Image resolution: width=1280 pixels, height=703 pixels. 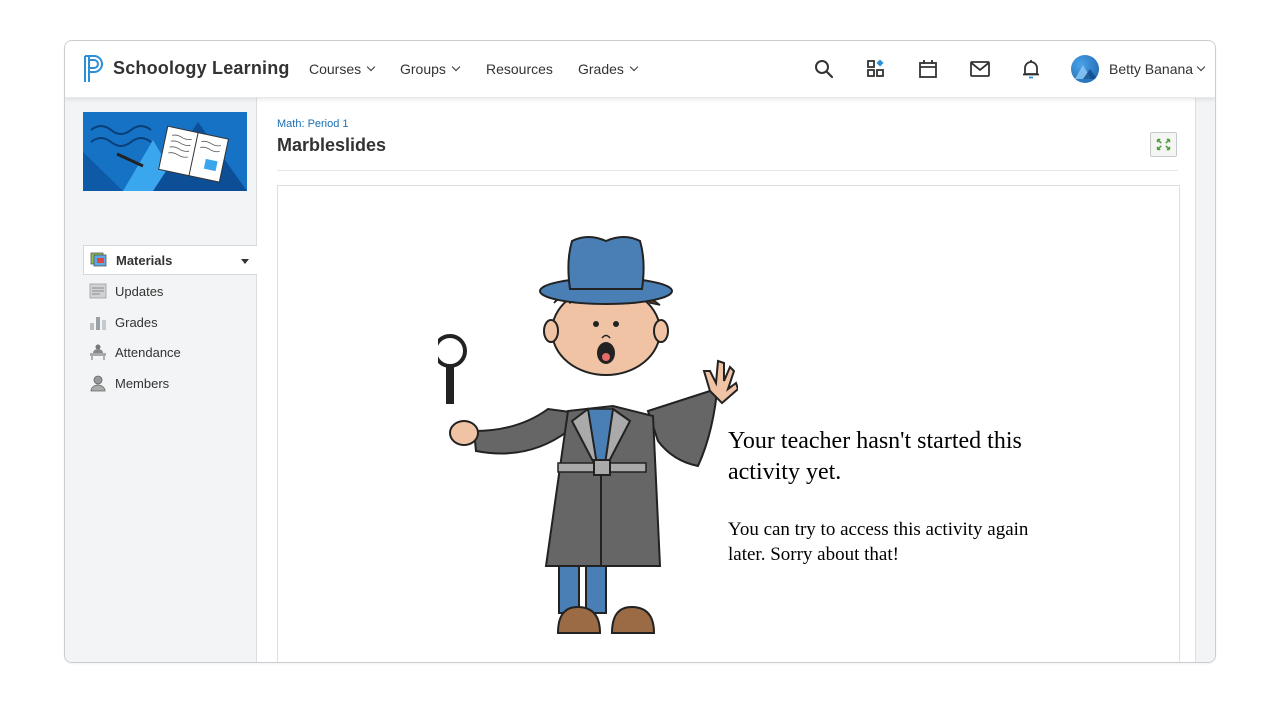 I want to click on materials-icon, so click(x=98, y=259).